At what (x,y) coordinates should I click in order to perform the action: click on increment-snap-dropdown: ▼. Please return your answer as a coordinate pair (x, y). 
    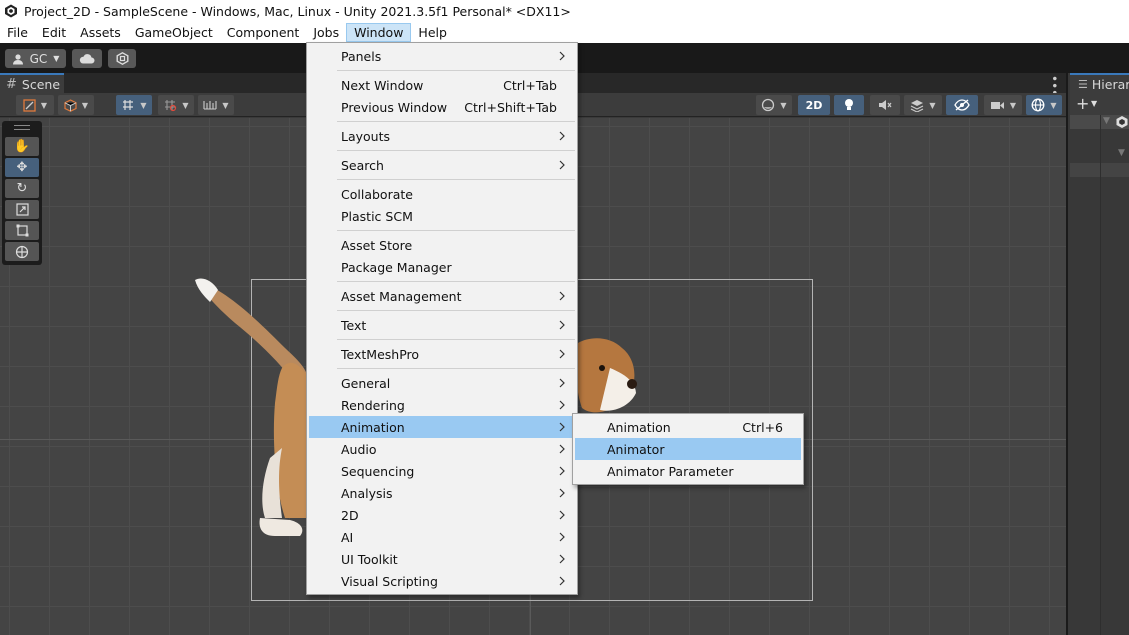
    Looking at the image, I should click on (176, 105).